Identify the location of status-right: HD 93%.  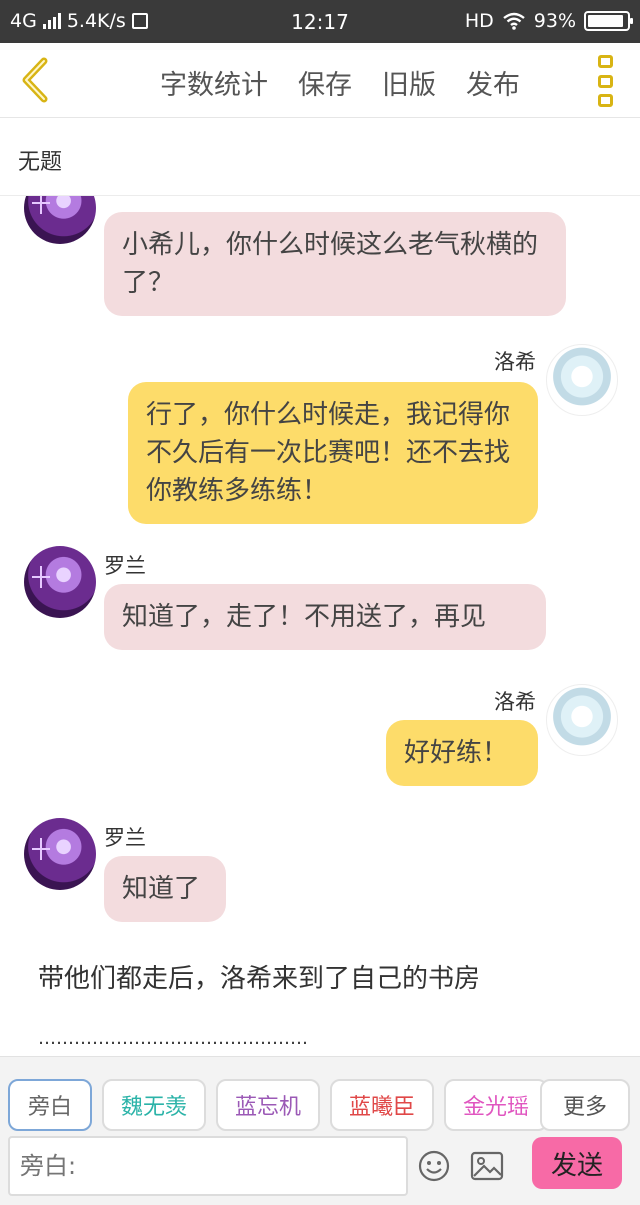
(548, 21).